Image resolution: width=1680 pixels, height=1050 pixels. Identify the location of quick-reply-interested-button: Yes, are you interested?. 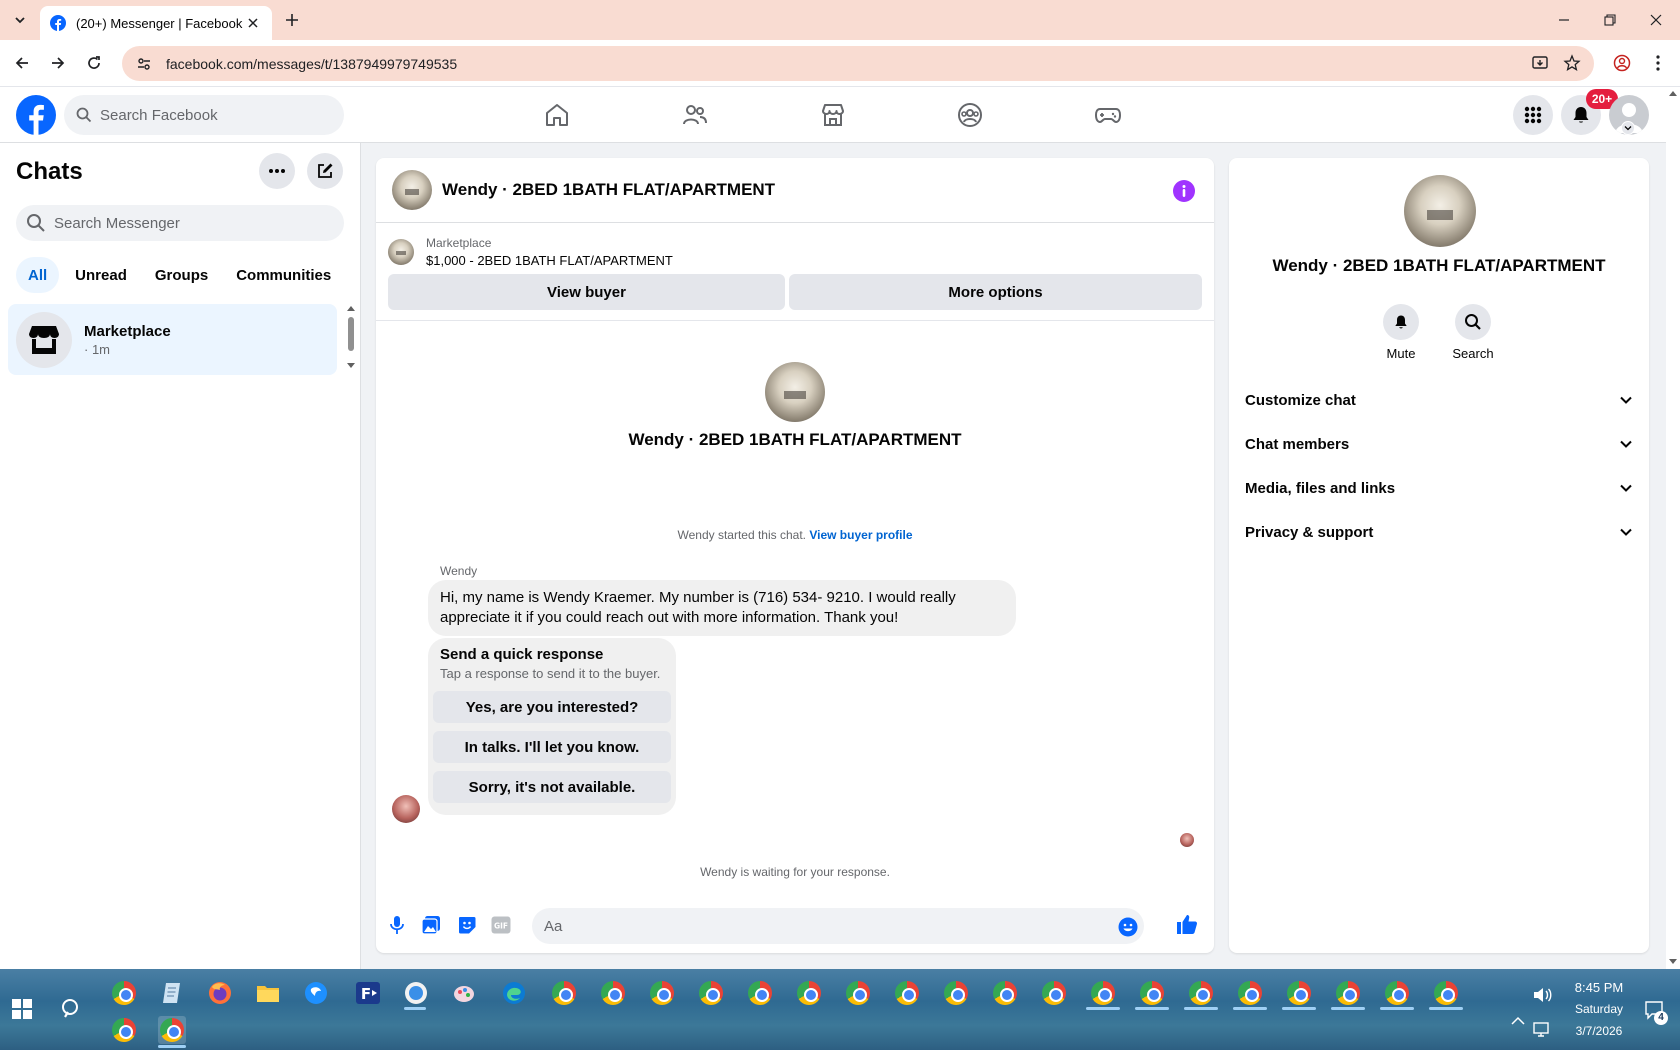
(552, 707).